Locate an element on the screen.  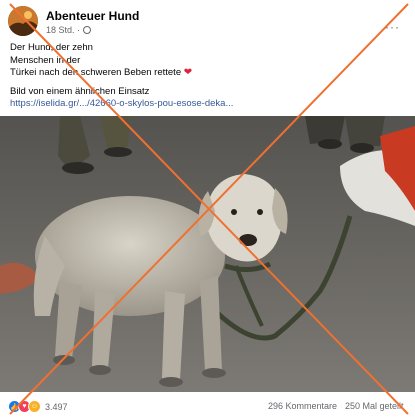
author-name: Abenteuer Hund is located at coordinates (92, 16).